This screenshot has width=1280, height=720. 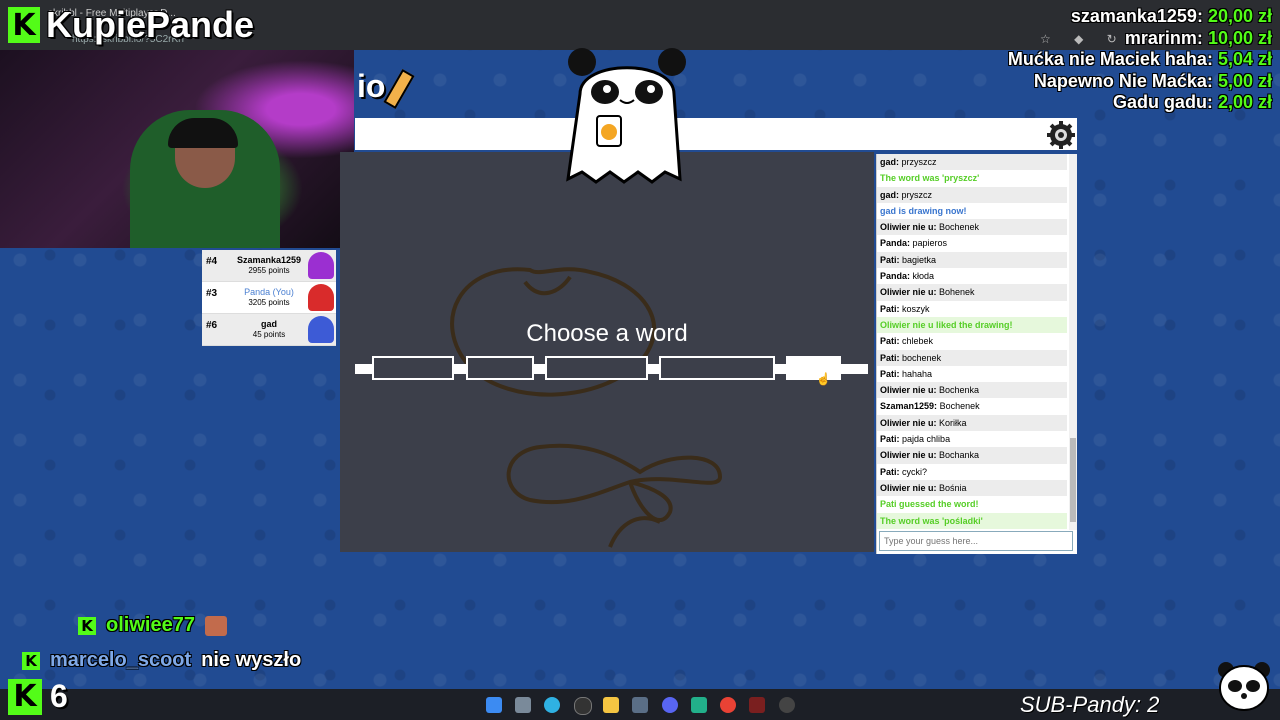 What do you see at coordinates (919, 162) in the screenshot?
I see `chat-message-text: przyszcz` at bounding box center [919, 162].